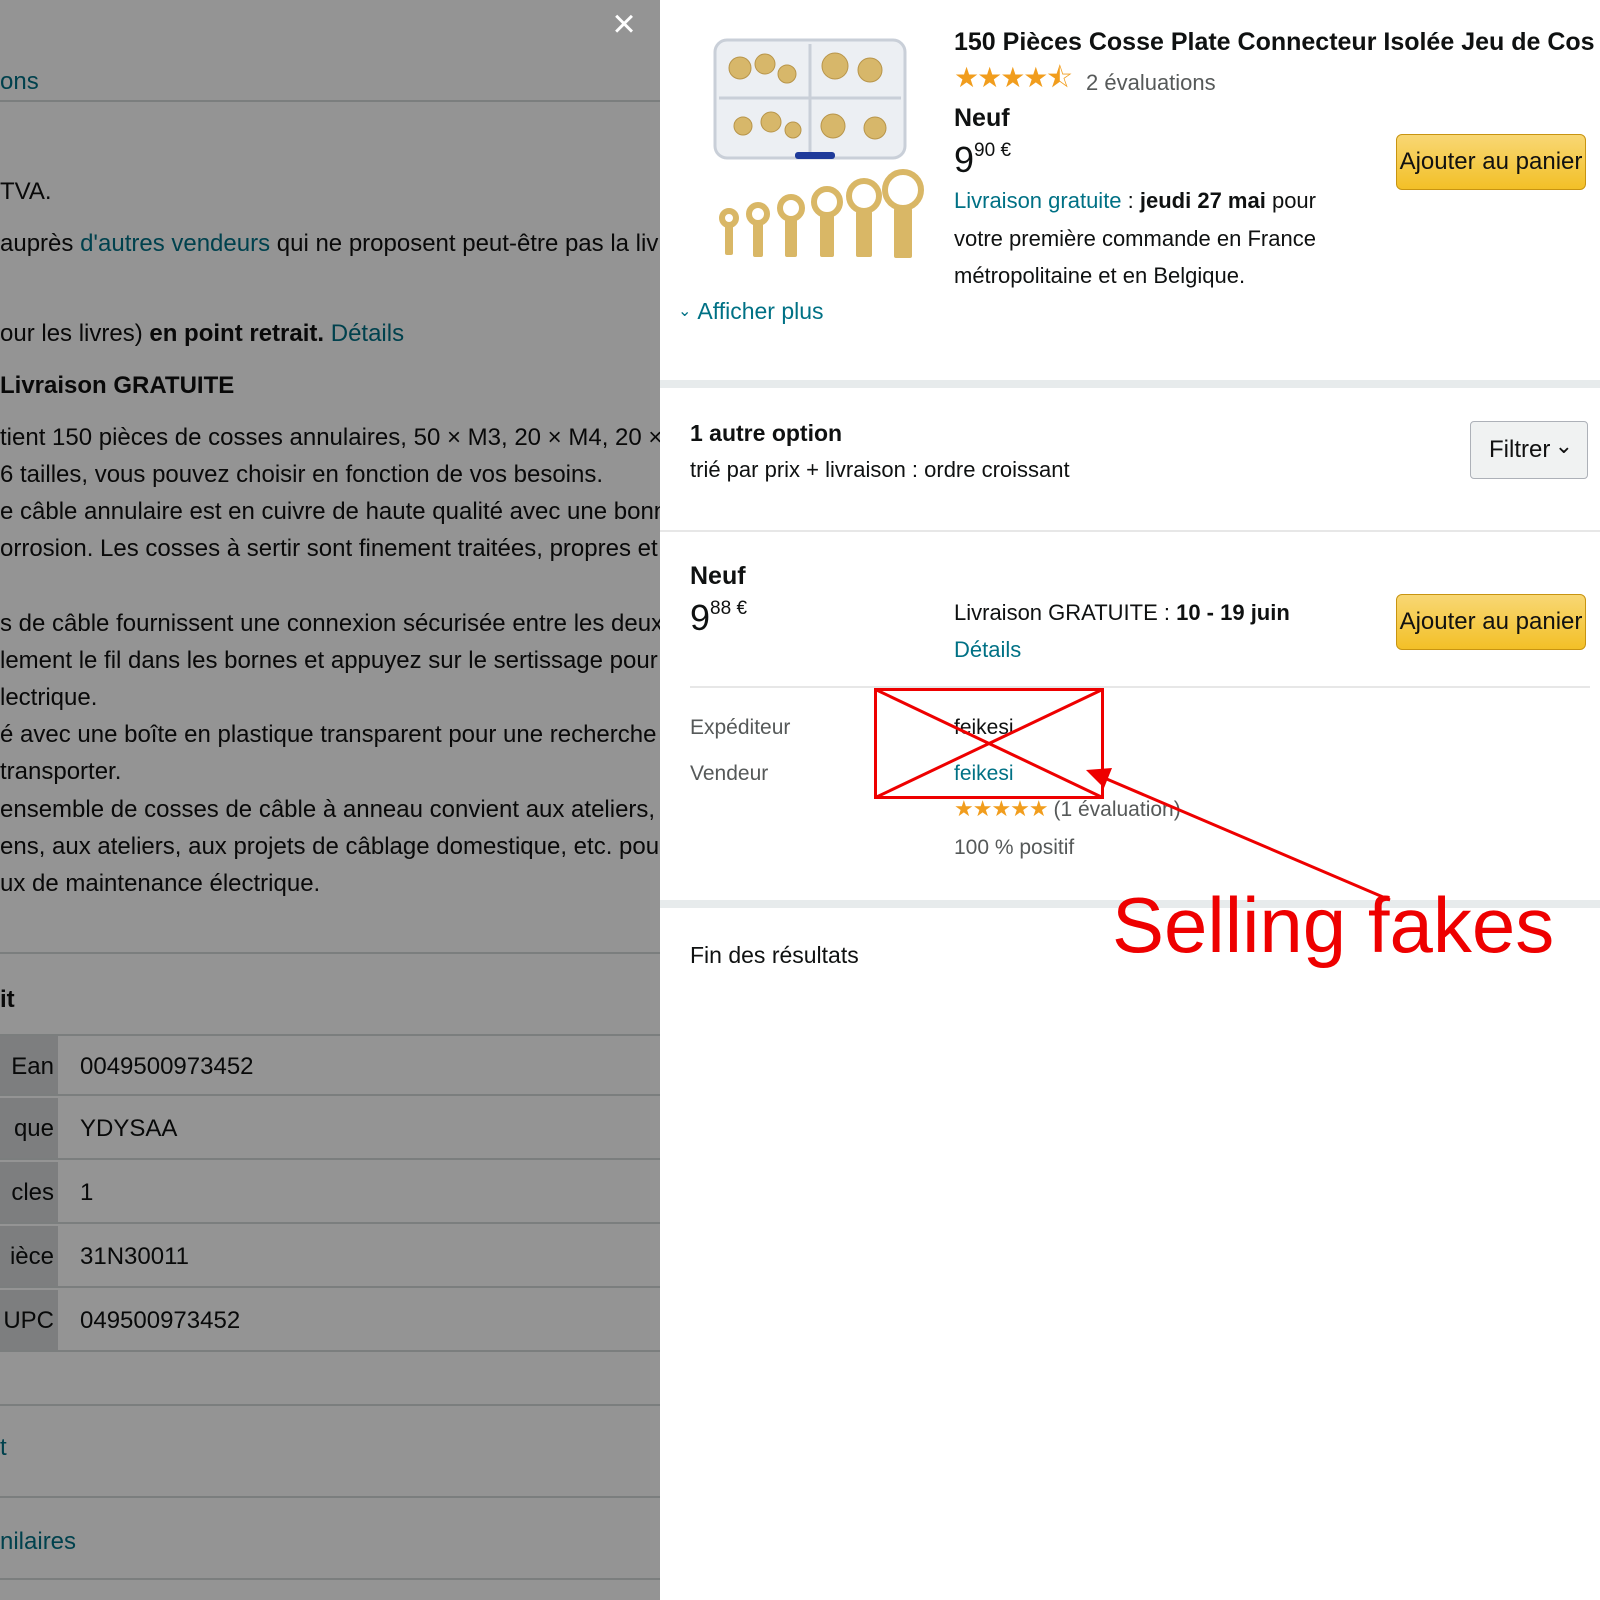 Image resolution: width=1600 pixels, height=1600 pixels. What do you see at coordinates (774, 955) in the screenshot?
I see `end-of-results: Fin des résultats` at bounding box center [774, 955].